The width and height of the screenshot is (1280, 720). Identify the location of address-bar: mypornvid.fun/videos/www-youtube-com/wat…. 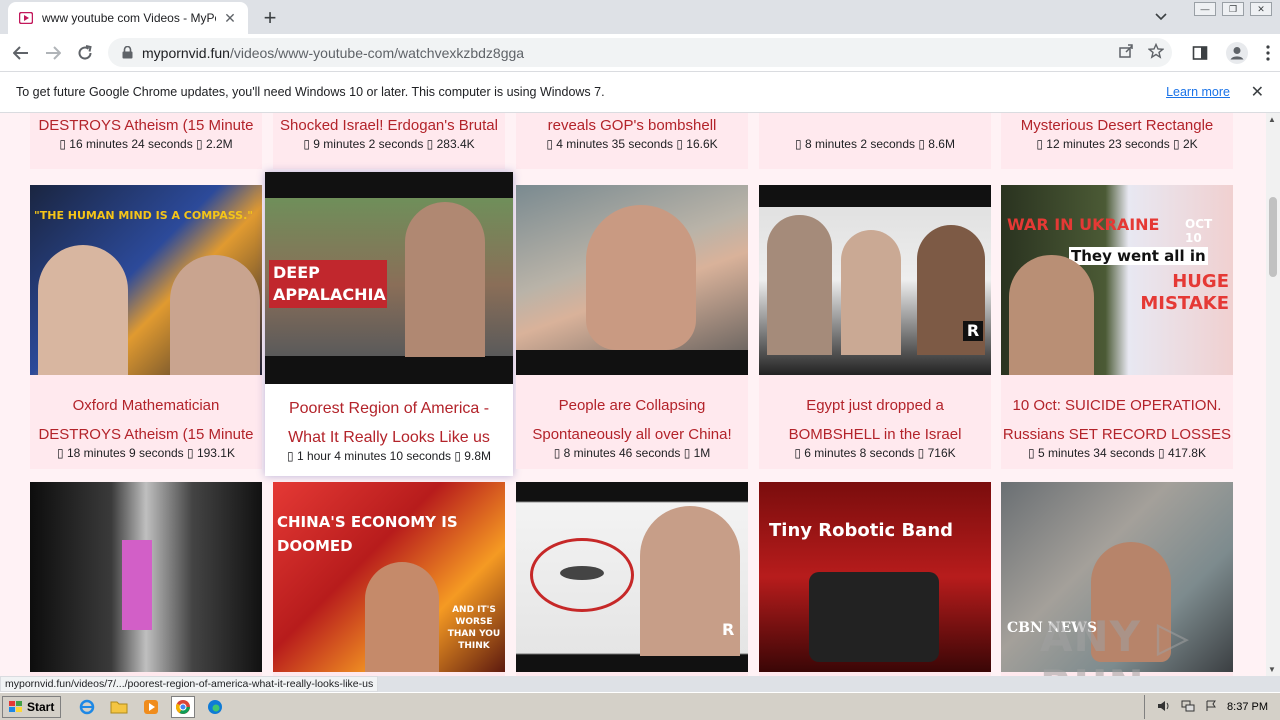
(640, 52).